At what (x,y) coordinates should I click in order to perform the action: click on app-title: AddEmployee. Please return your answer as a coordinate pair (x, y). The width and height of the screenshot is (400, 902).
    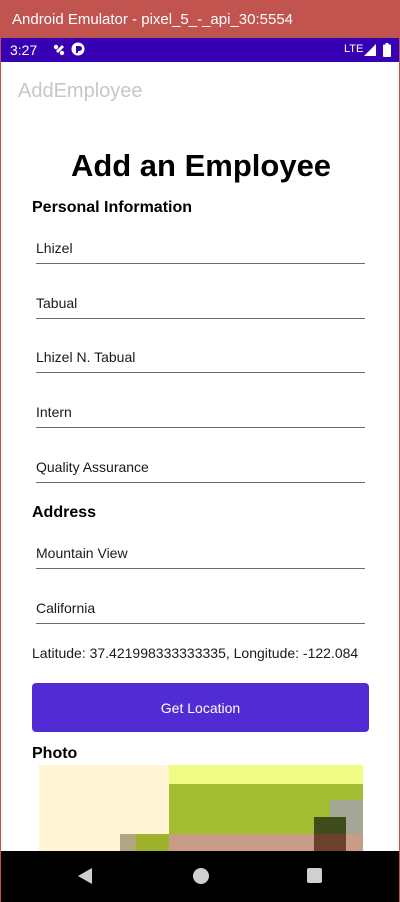
    Looking at the image, I should click on (80, 91).